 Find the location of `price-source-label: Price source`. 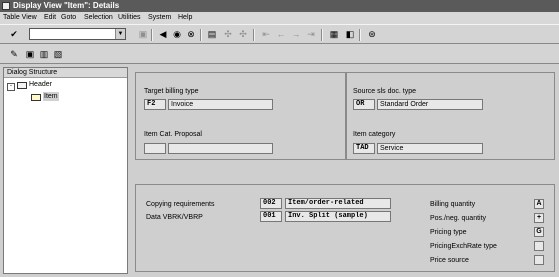

price-source-label: Price source is located at coordinates (449, 260).